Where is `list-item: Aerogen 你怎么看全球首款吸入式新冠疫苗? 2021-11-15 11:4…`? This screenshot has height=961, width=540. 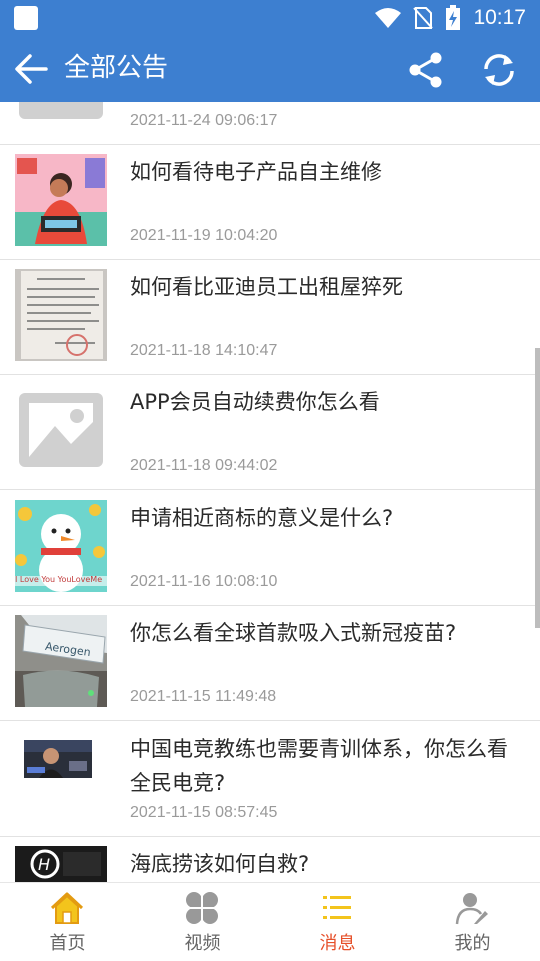 list-item: Aerogen 你怎么看全球首款吸入式新冠疫苗? 2021-11-15 11:4… is located at coordinates (270, 663).